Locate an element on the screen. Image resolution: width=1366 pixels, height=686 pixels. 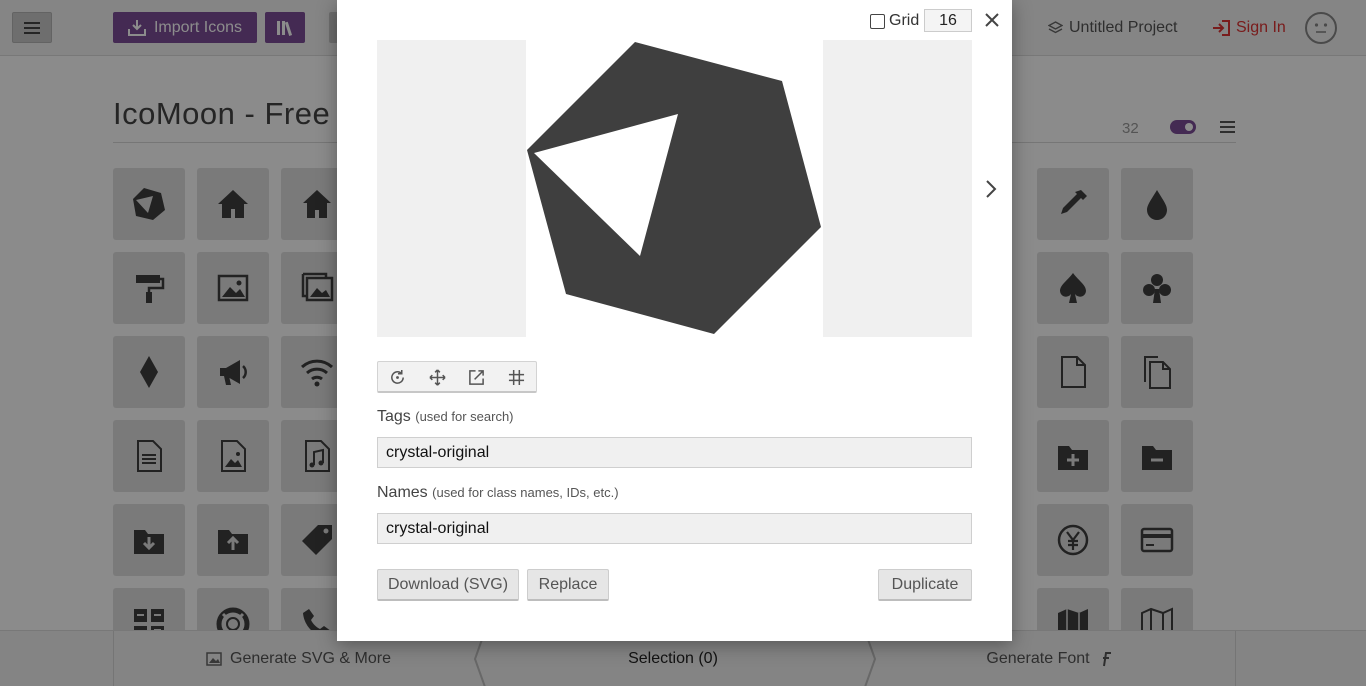
move-tool-button is located at coordinates (438, 377).